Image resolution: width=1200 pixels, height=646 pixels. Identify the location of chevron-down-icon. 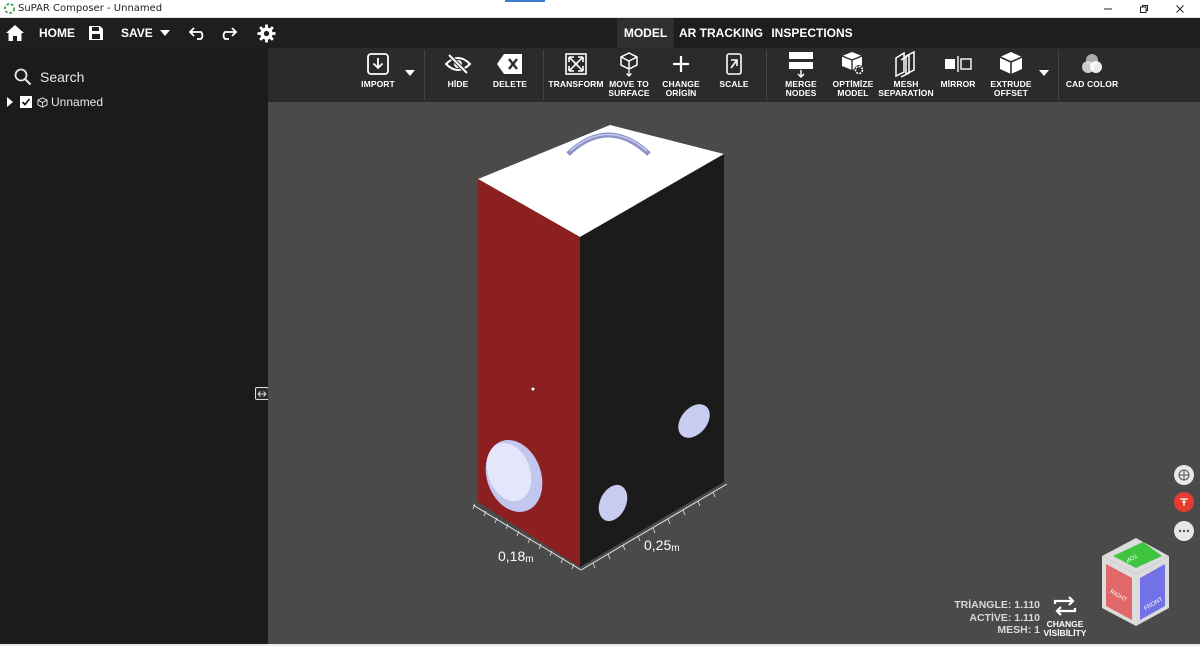
(165, 33).